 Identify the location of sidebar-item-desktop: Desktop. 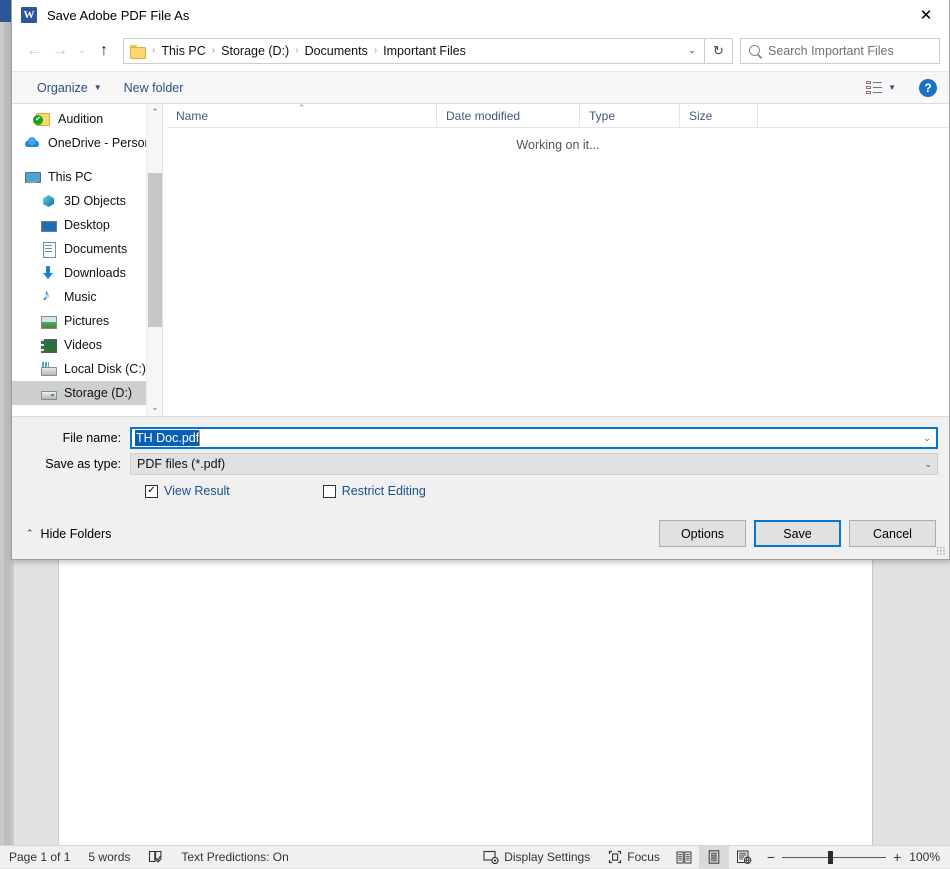
(87, 225).